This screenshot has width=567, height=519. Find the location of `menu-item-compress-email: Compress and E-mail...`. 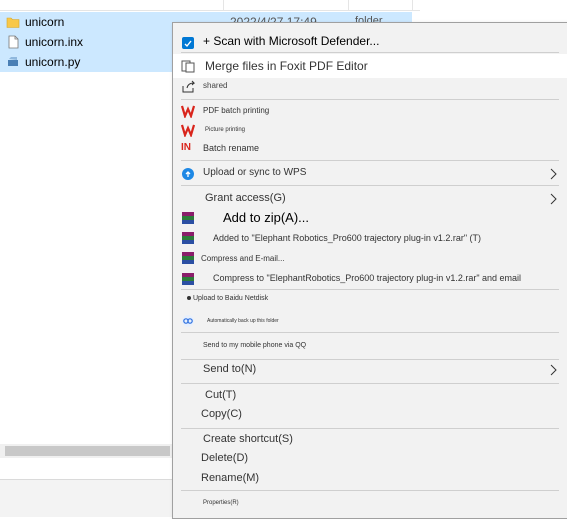

menu-item-compress-email: Compress and E-mail... is located at coordinates (370, 258).